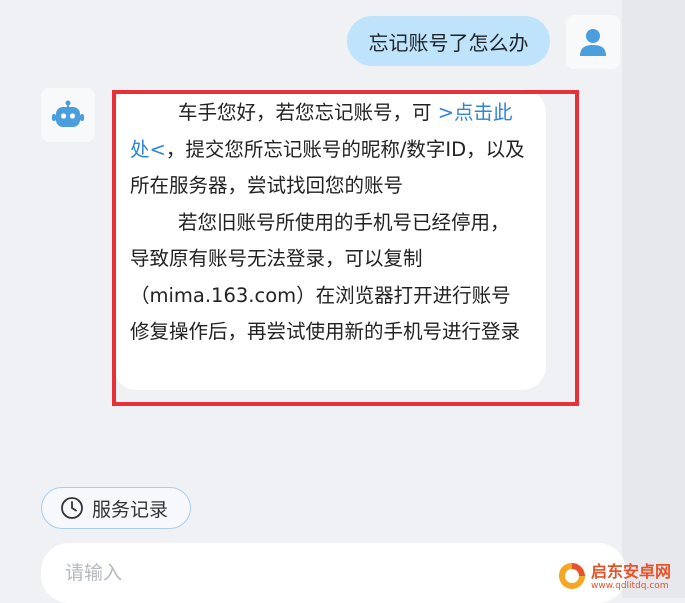  I want to click on watermark-title: 启东安卓网, so click(631, 571).